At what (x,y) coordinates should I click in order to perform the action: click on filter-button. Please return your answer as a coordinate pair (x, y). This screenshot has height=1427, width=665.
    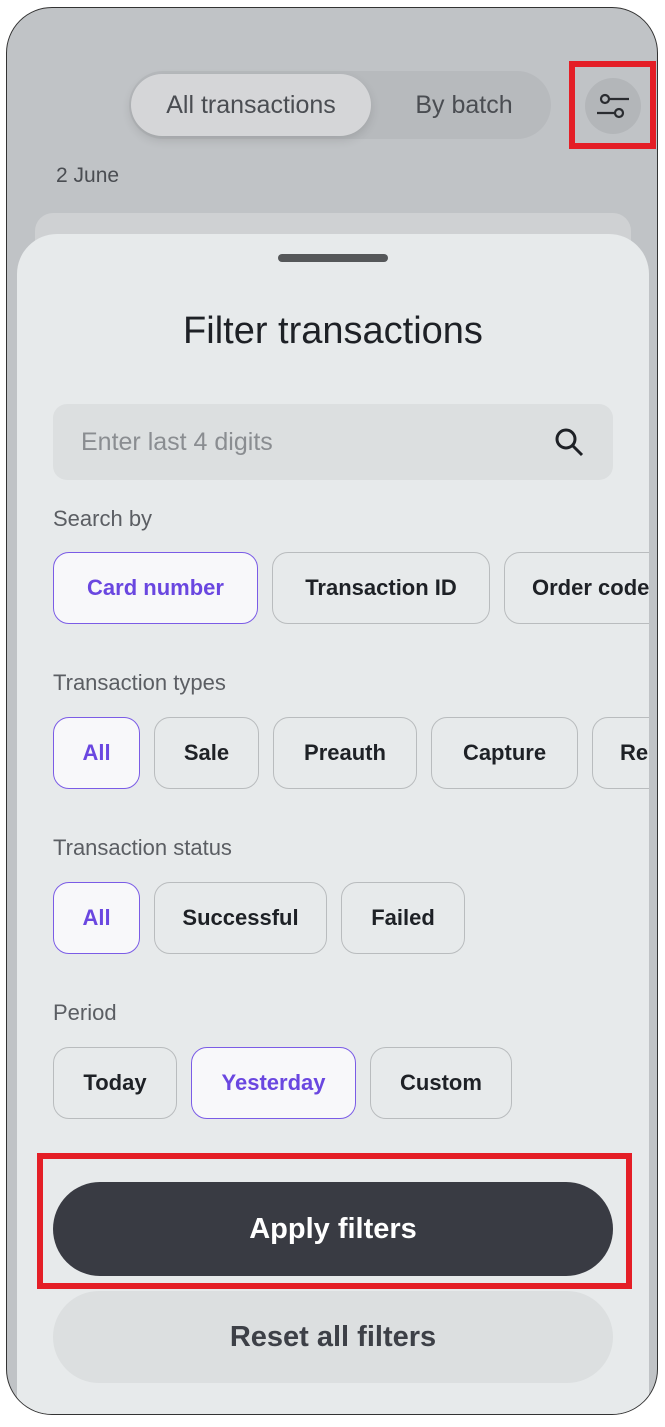
    Looking at the image, I should click on (613, 106).